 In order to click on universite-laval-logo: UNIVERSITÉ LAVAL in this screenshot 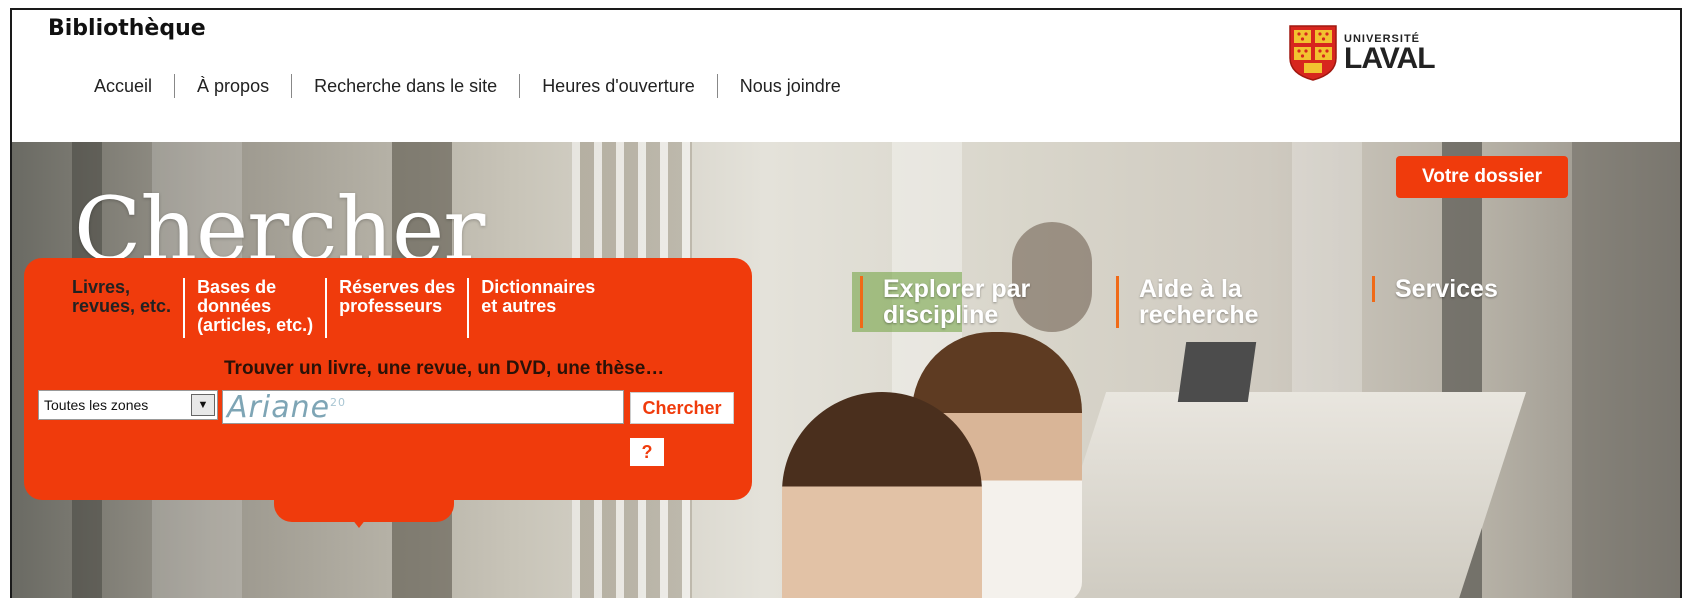, I will do `click(1362, 53)`.